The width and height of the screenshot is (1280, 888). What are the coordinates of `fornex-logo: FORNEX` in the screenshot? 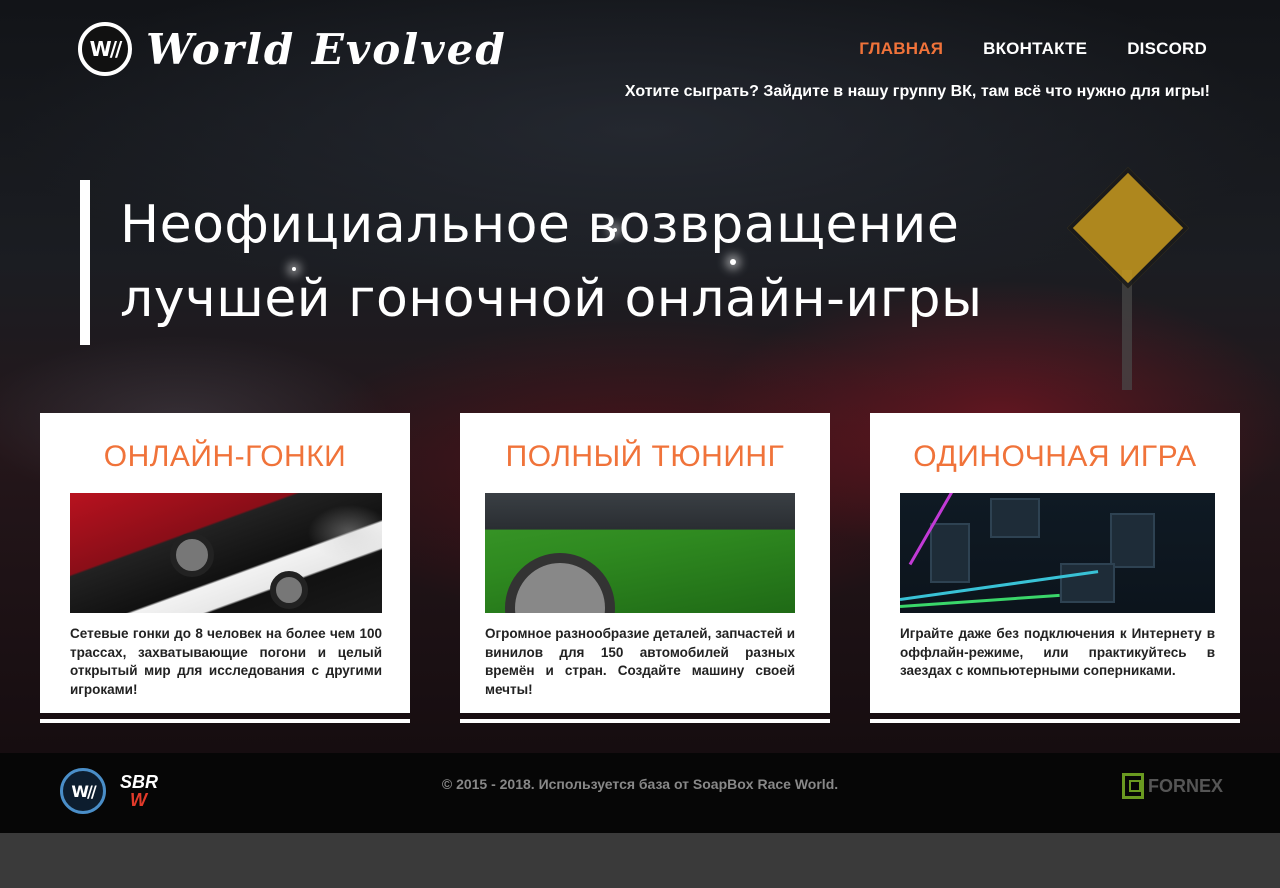 It's located at (1172, 786).